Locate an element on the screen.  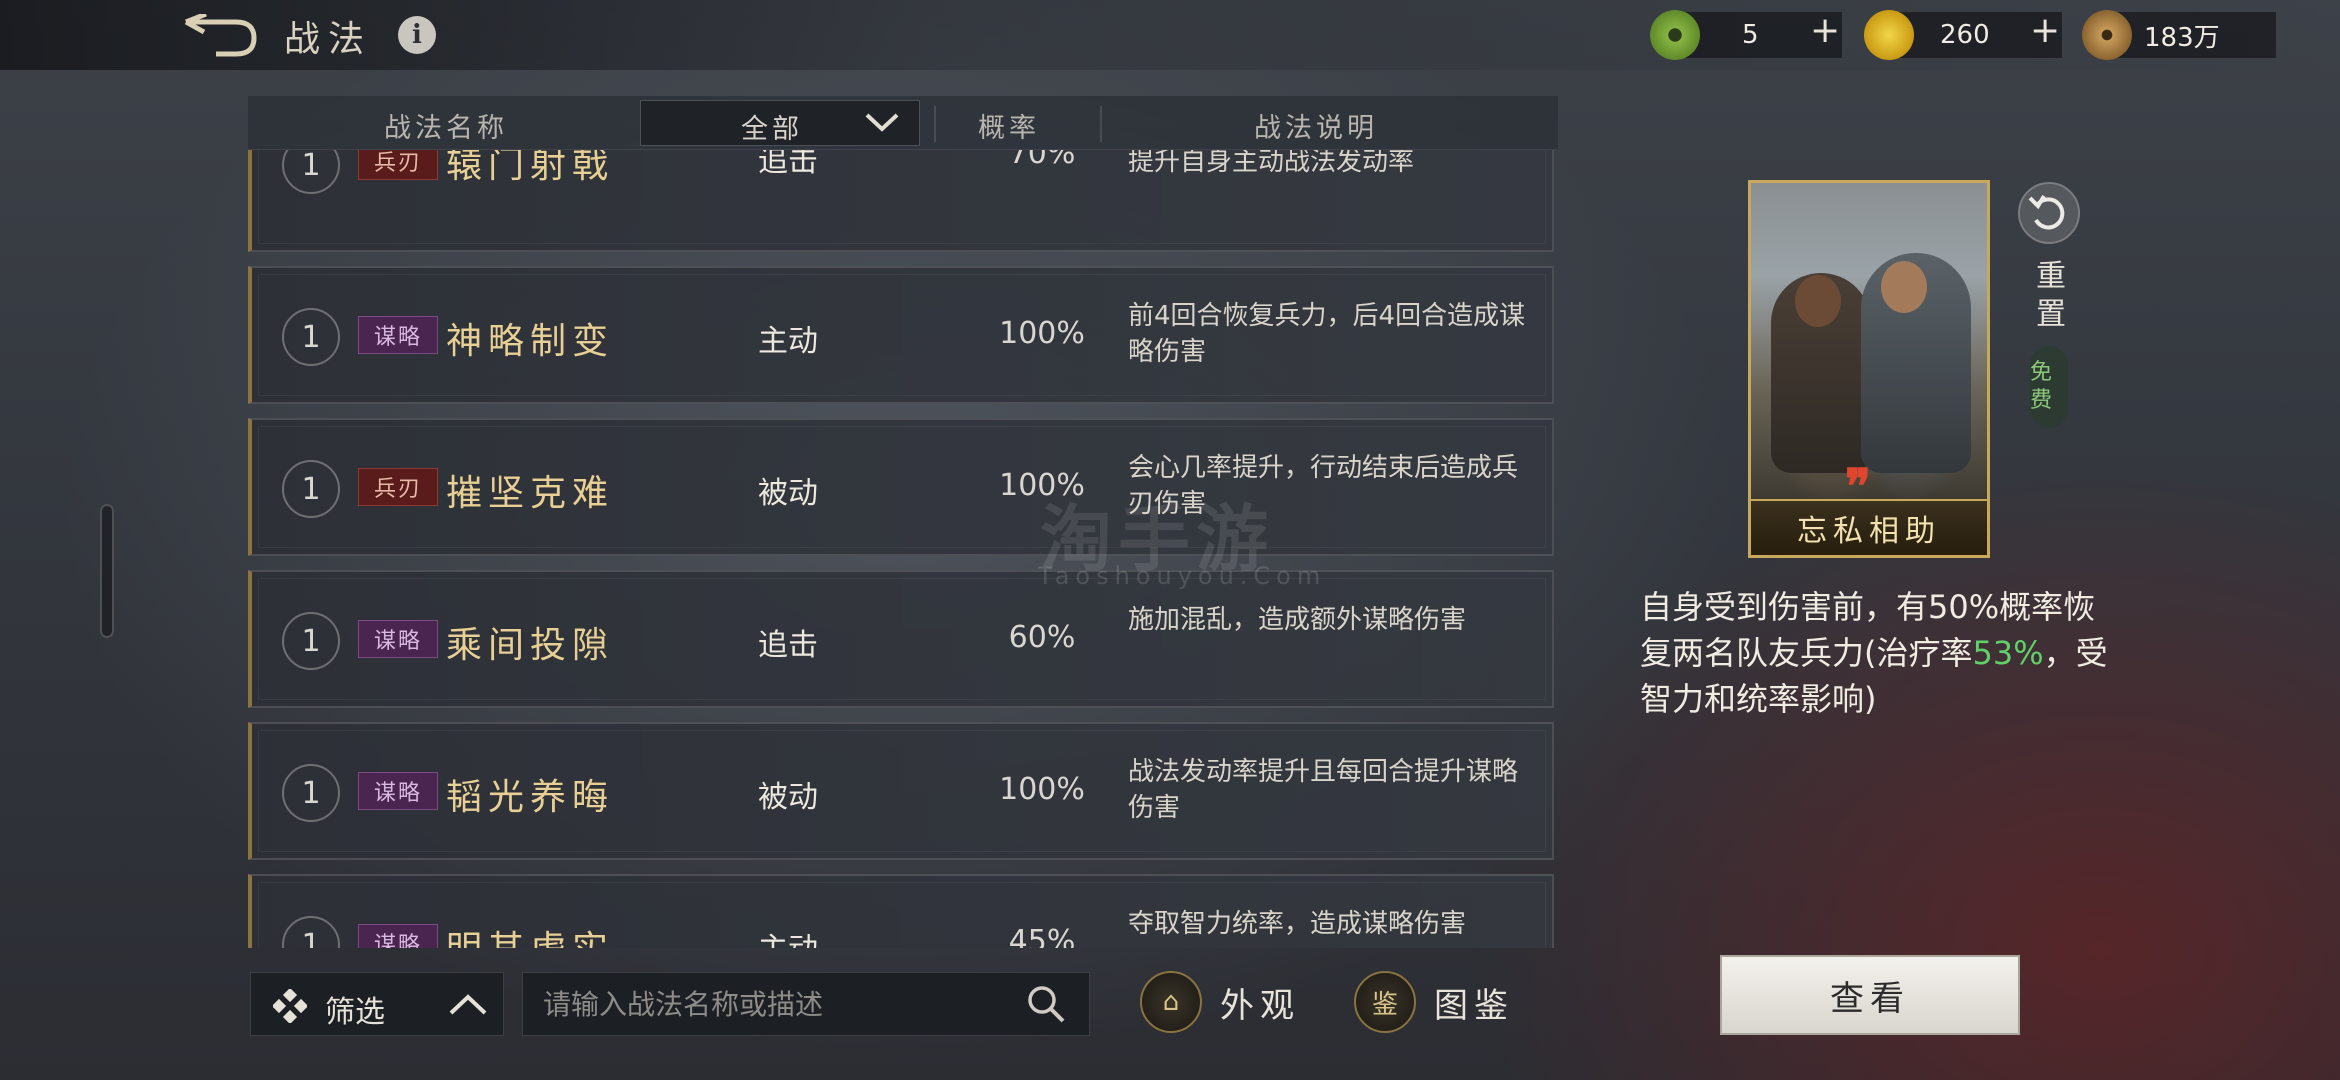
chevron-up-icon is located at coordinates (468, 1004).